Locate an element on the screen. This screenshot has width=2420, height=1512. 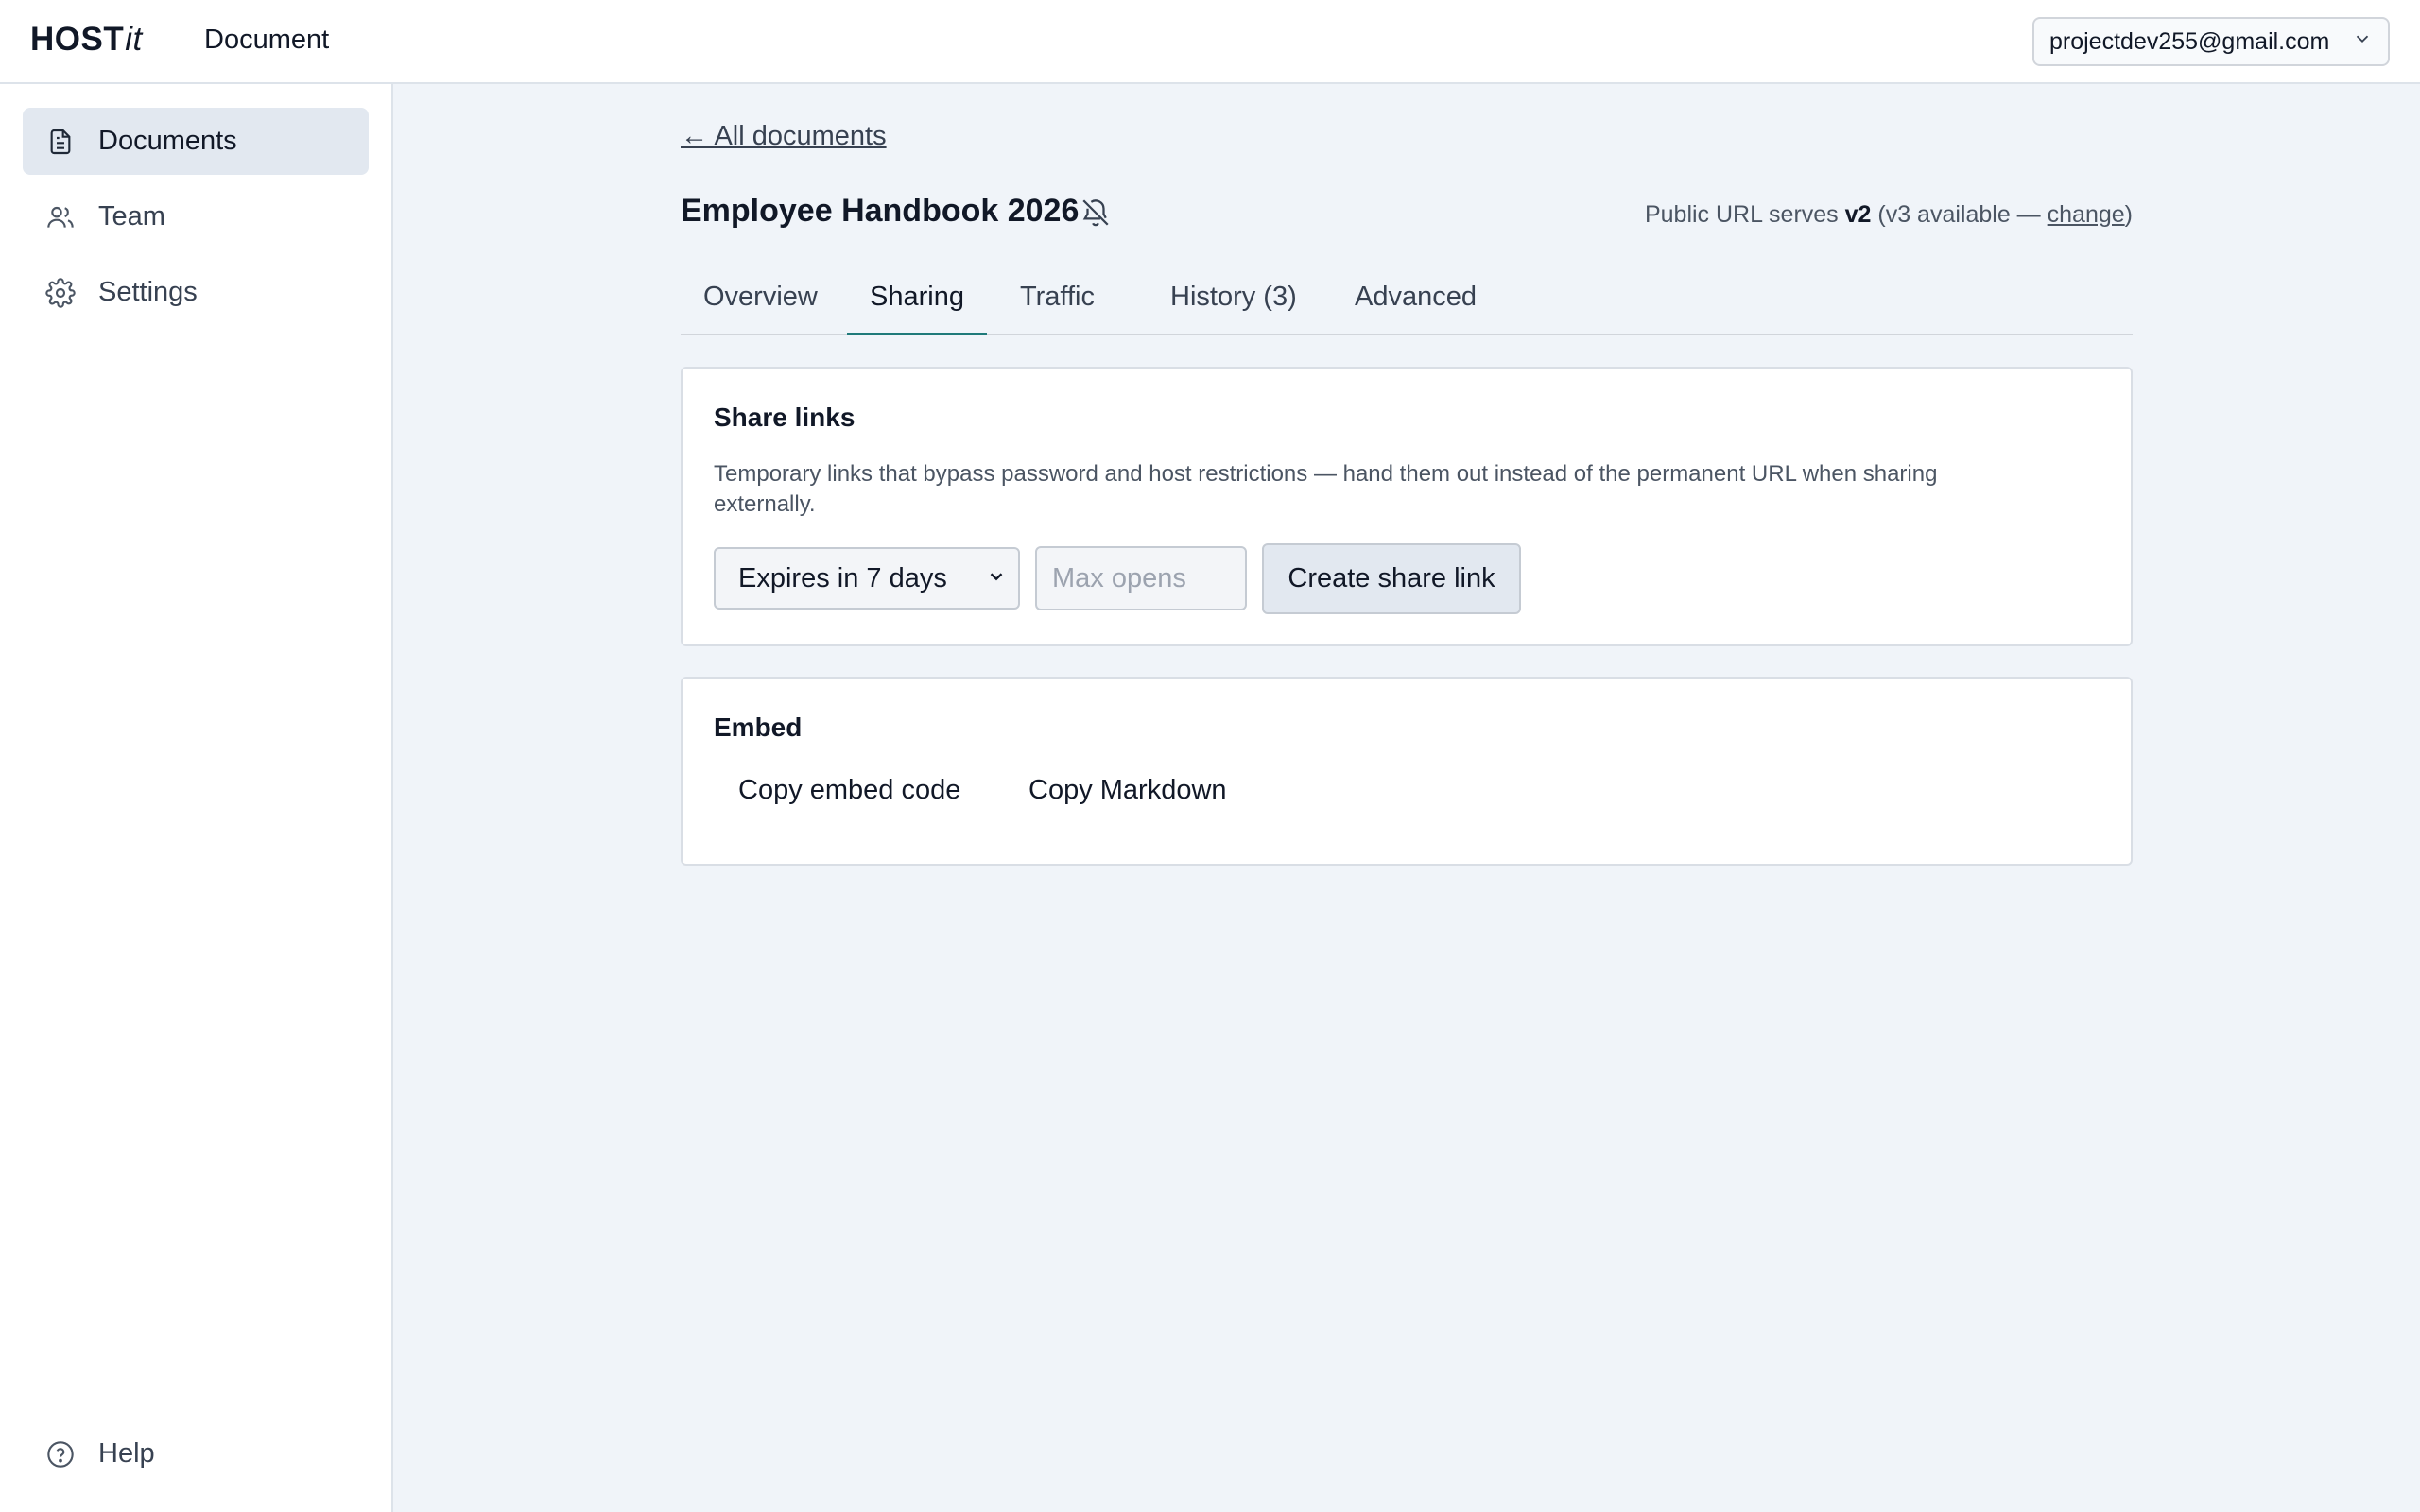
sidebar-item-label: Settings is located at coordinates (148, 292).